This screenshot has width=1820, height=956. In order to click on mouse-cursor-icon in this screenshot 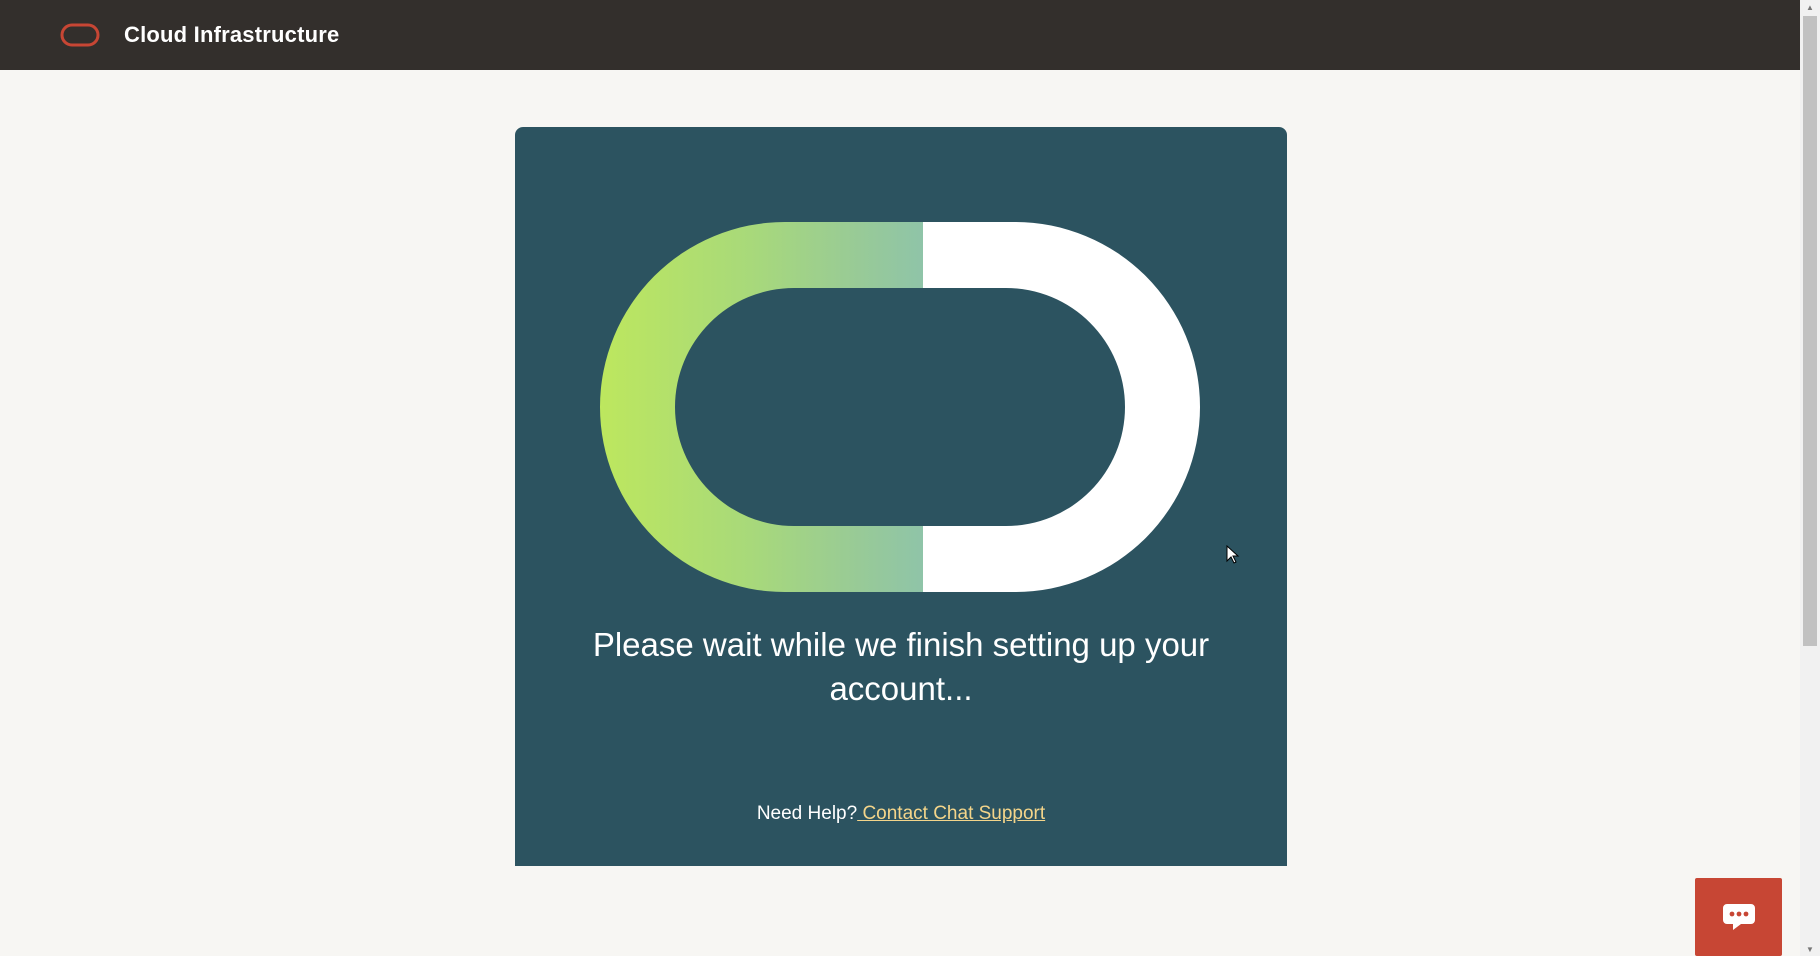, I will do `click(1233, 554)`.